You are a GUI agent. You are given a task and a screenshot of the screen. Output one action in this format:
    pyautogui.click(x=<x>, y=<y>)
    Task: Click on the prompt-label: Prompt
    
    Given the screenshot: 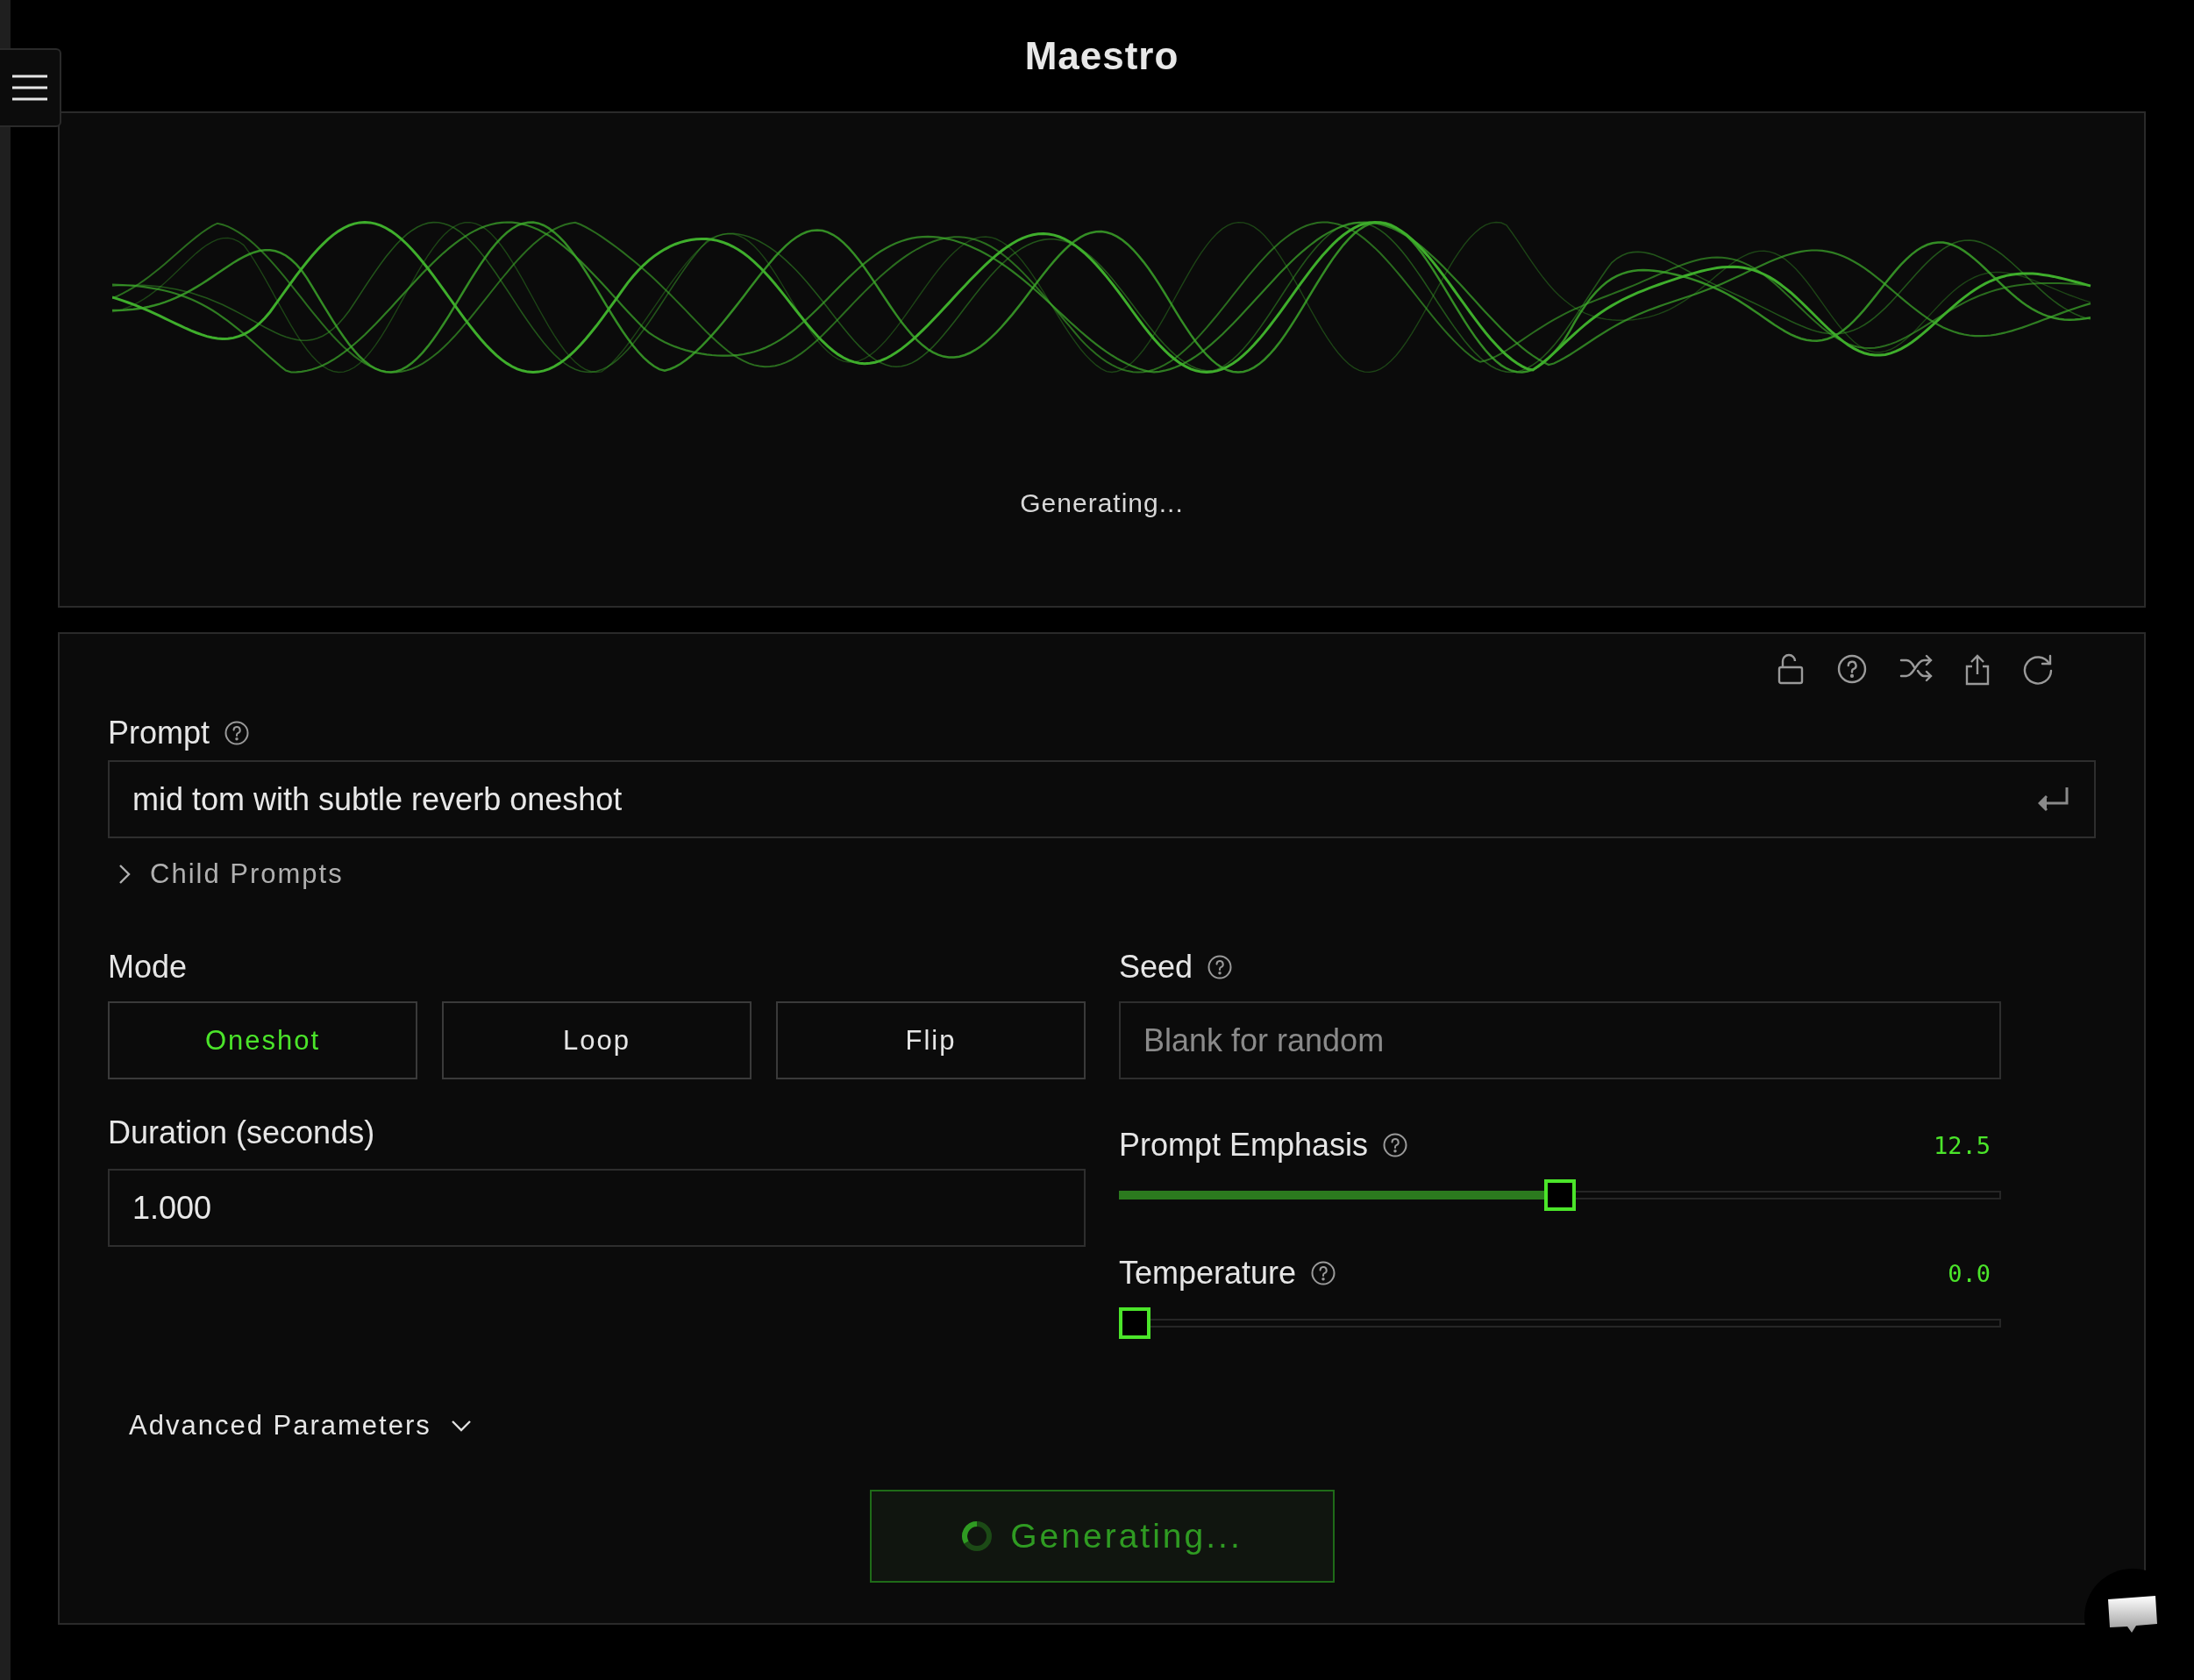 What is the action you would take?
    pyautogui.click(x=159, y=733)
    